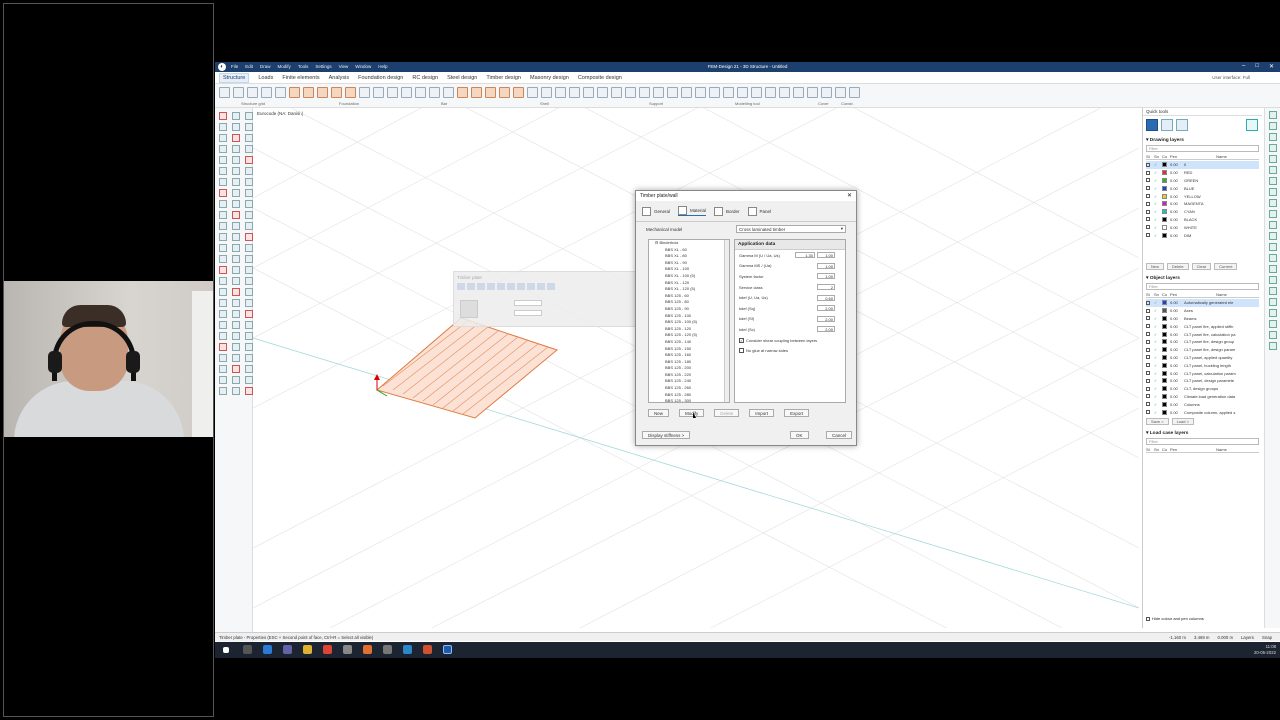 This screenshot has width=1280, height=720. I want to click on layer-row: ✓ 0.00 CYAN, so click(1202, 212).